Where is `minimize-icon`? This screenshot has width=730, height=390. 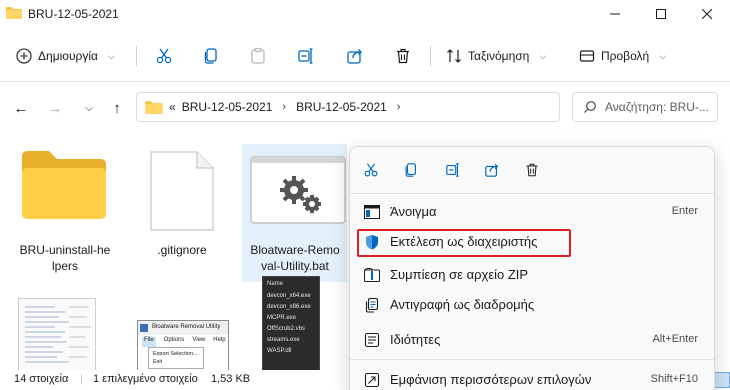 minimize-icon is located at coordinates (615, 14).